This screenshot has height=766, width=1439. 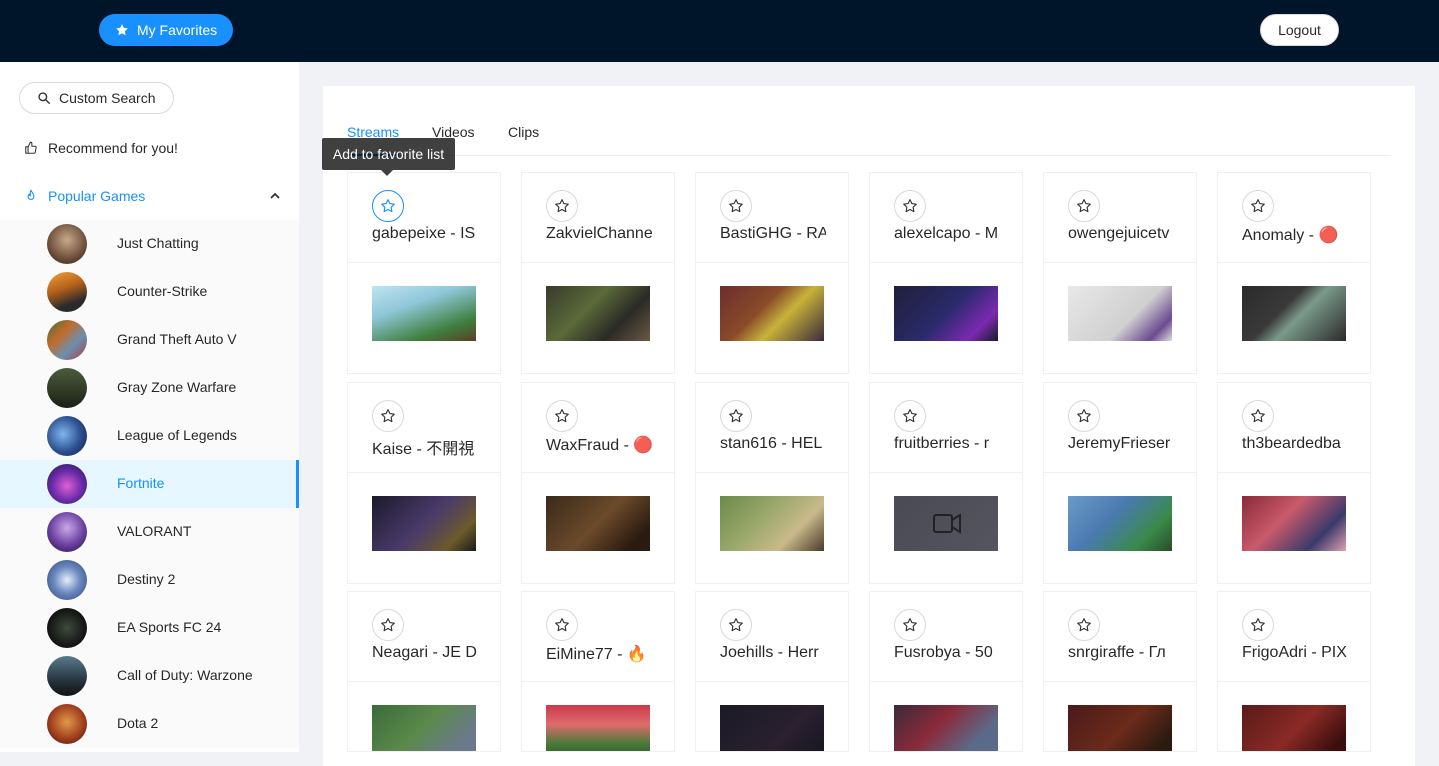 I want to click on stream-card: alexelcapo - M, so click(x=946, y=273).